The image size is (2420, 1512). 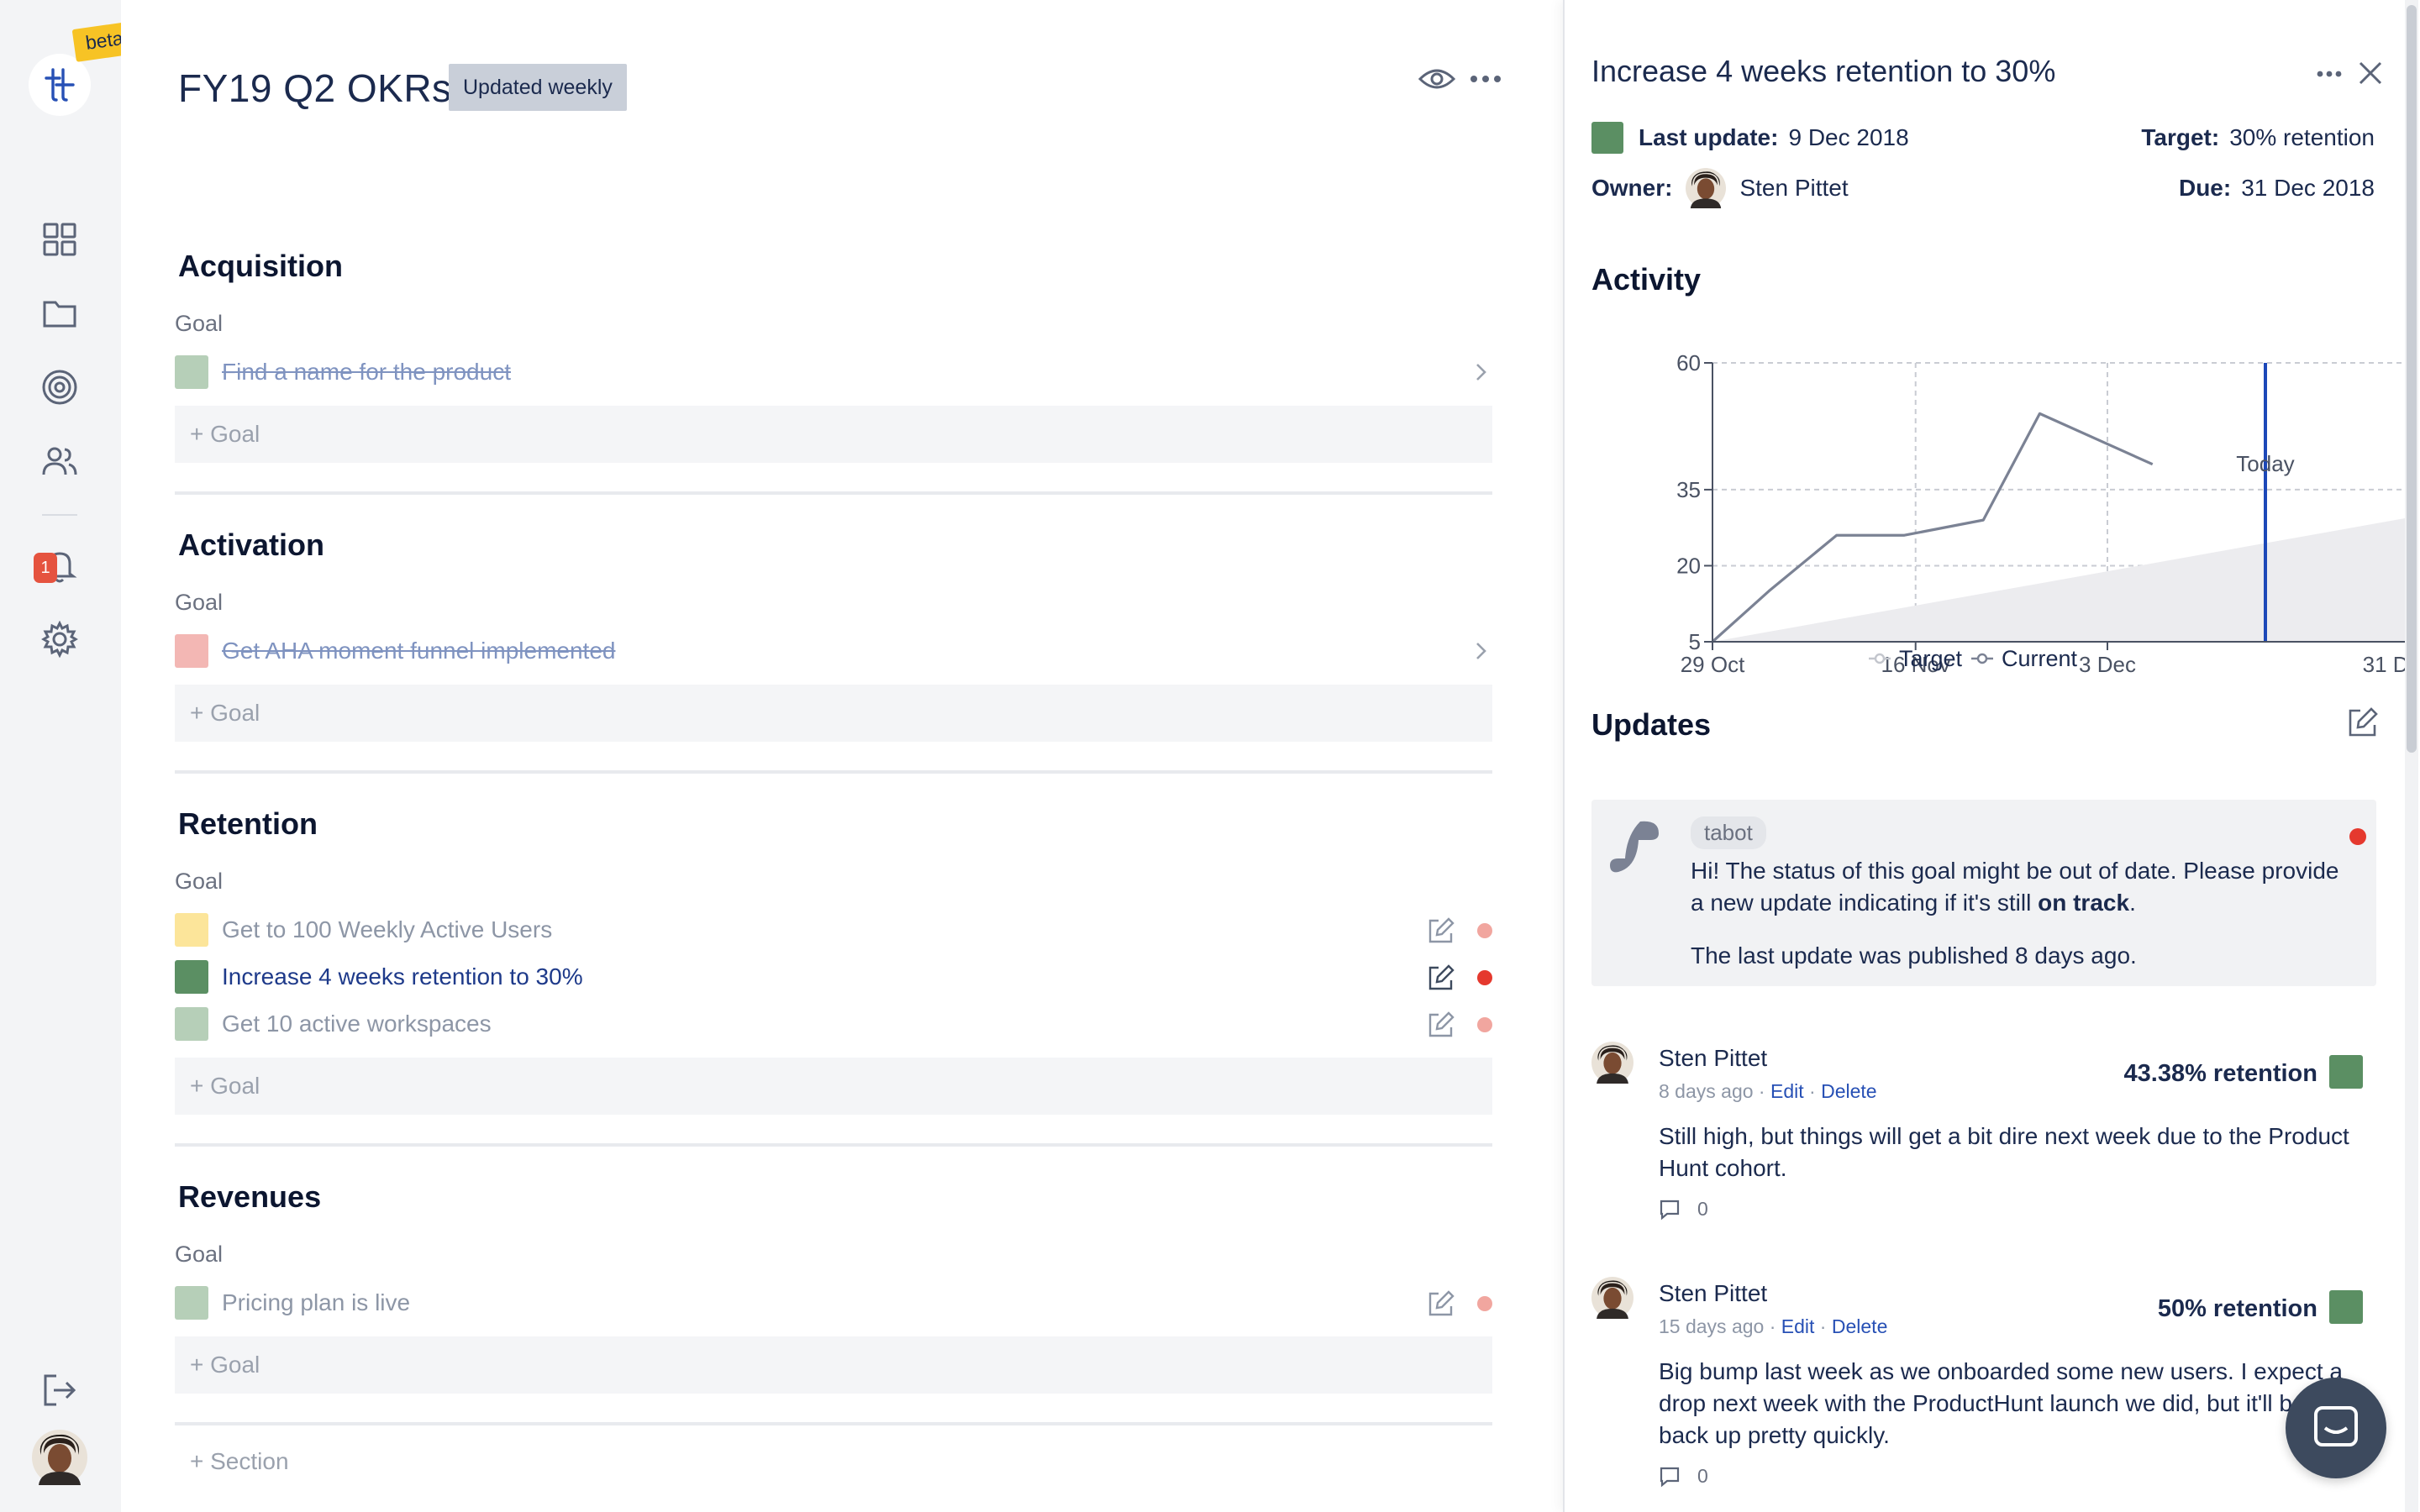 I want to click on tabot-logo-icon, so click(x=1634, y=847).